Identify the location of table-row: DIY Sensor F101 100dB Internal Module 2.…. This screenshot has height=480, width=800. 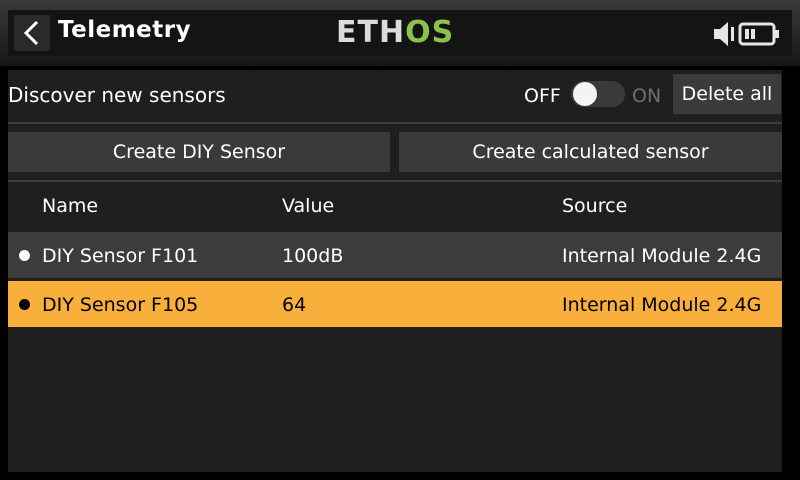
(395, 255).